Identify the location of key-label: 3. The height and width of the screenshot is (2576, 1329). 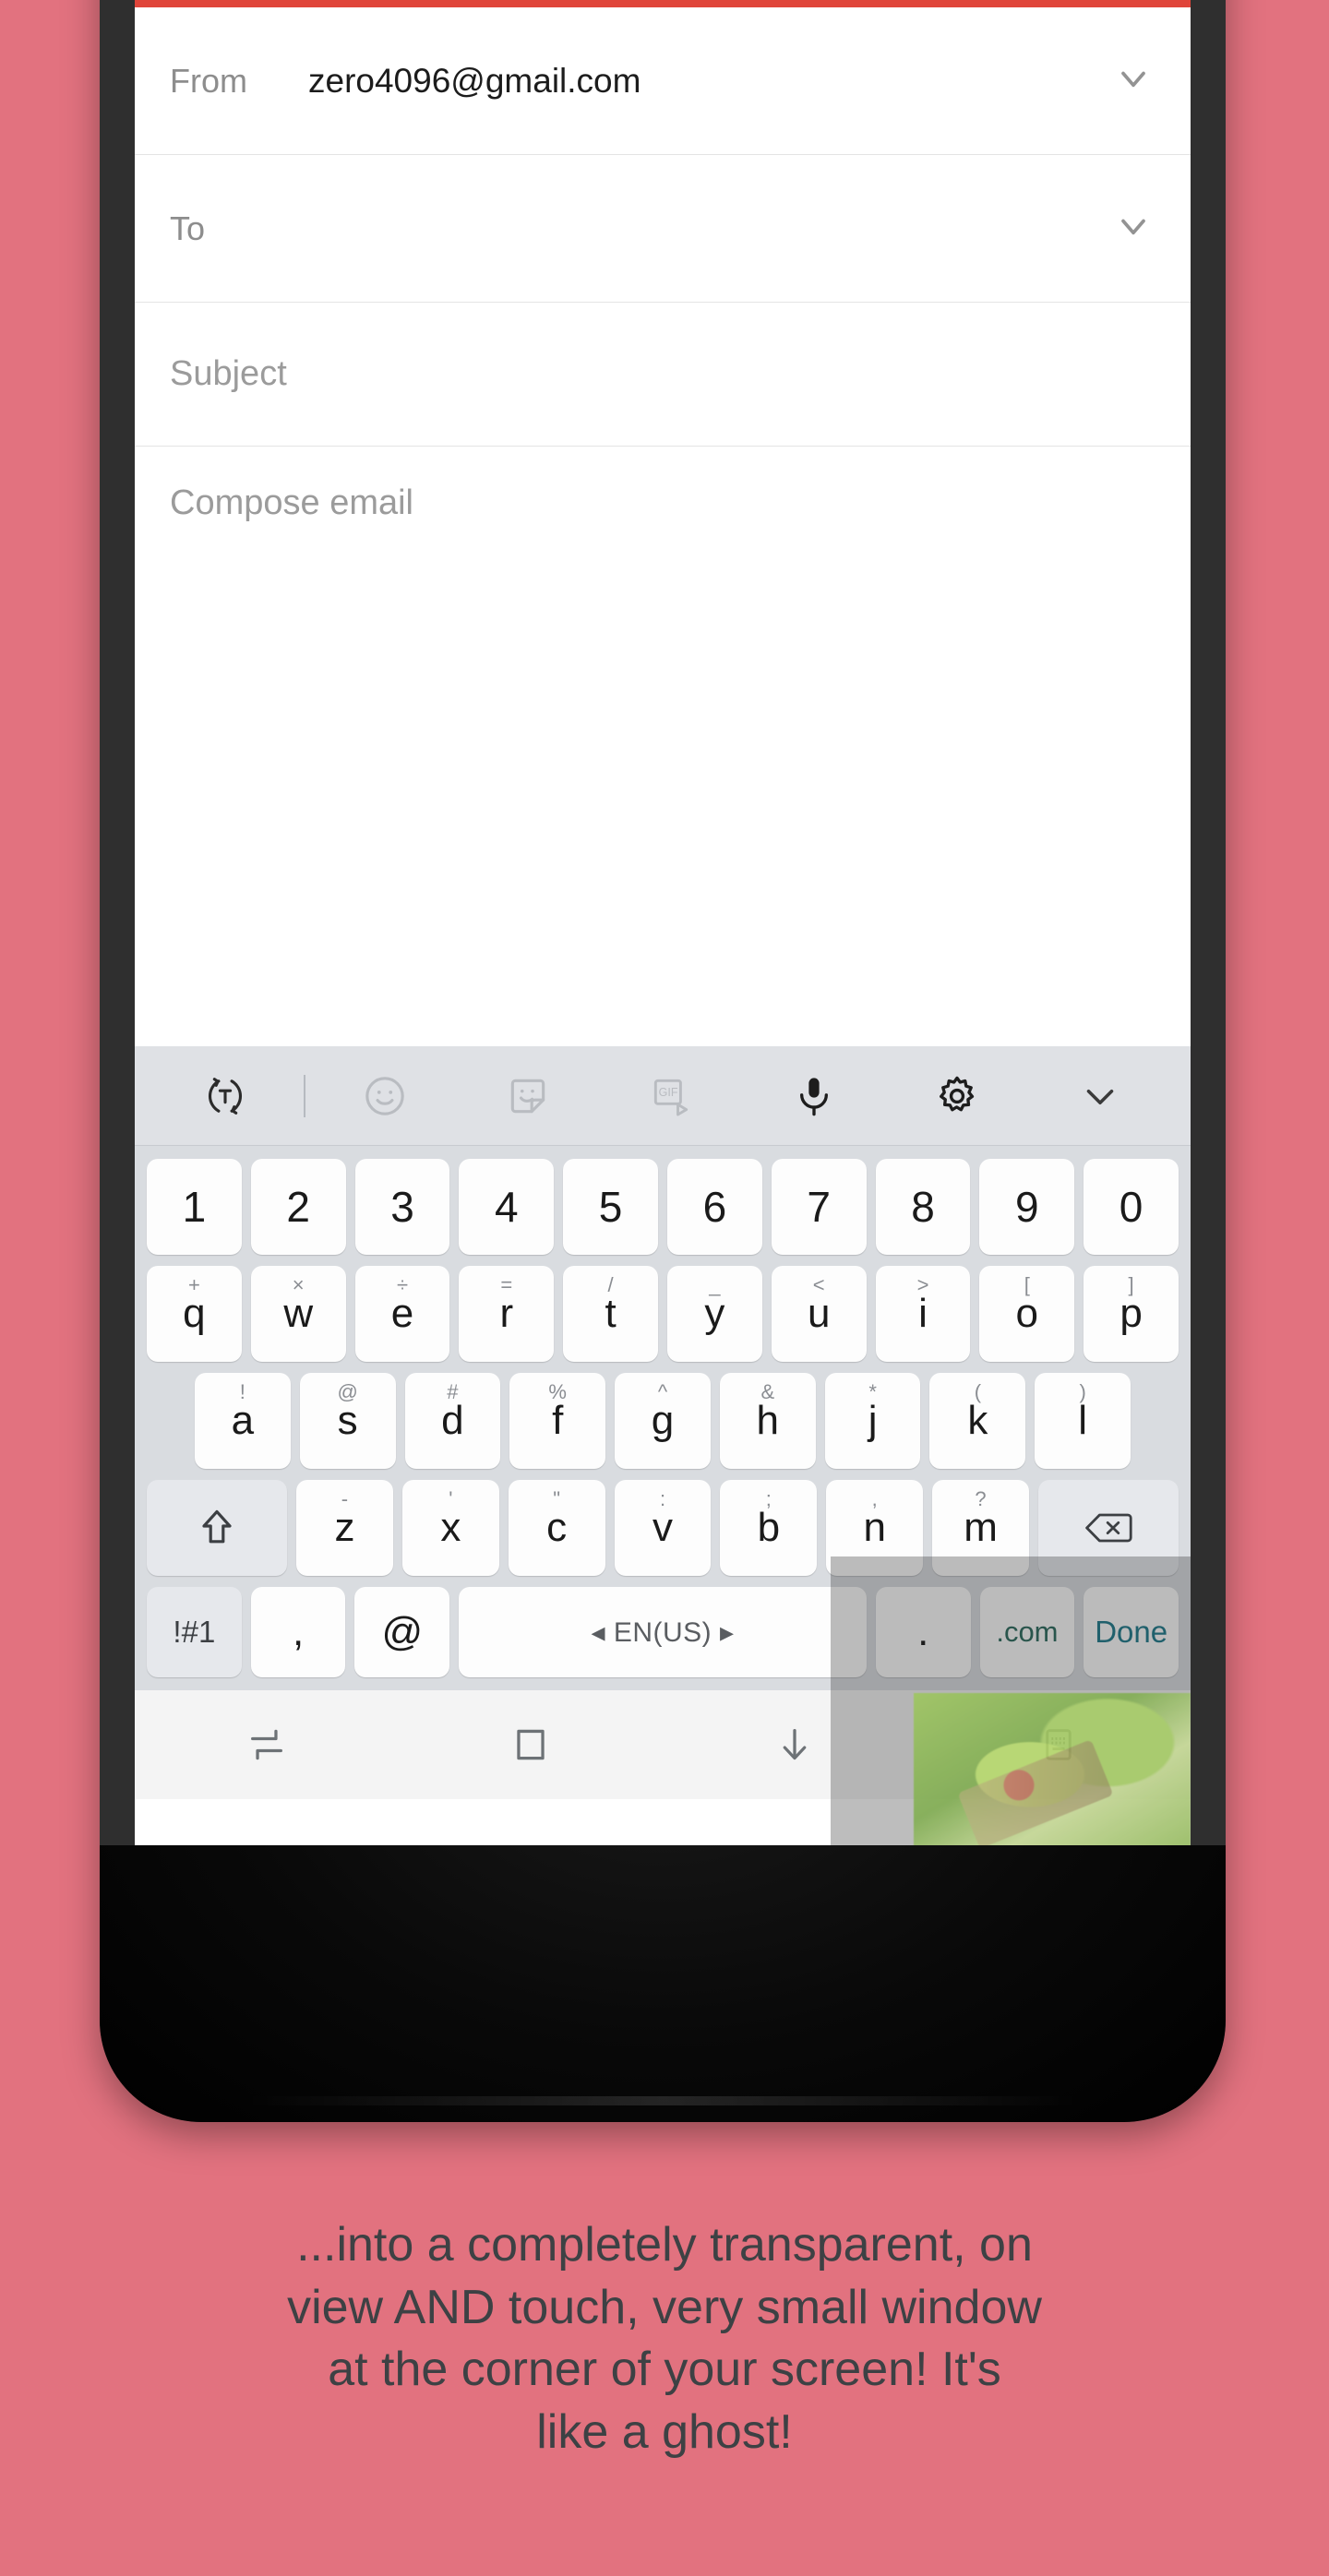
(402, 1207).